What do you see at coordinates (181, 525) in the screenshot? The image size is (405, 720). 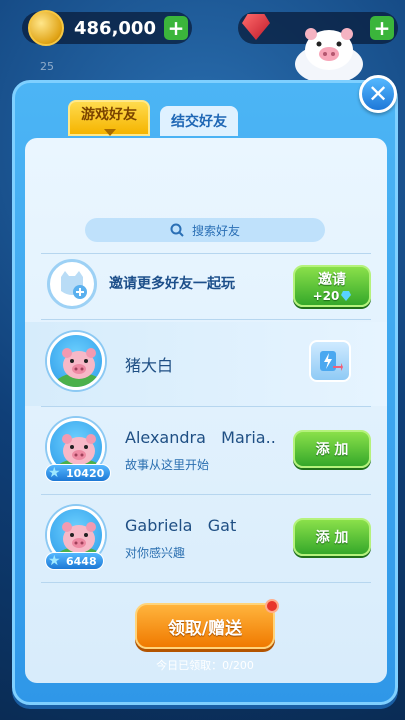 I see `friend-name: Gabriela Gat` at bounding box center [181, 525].